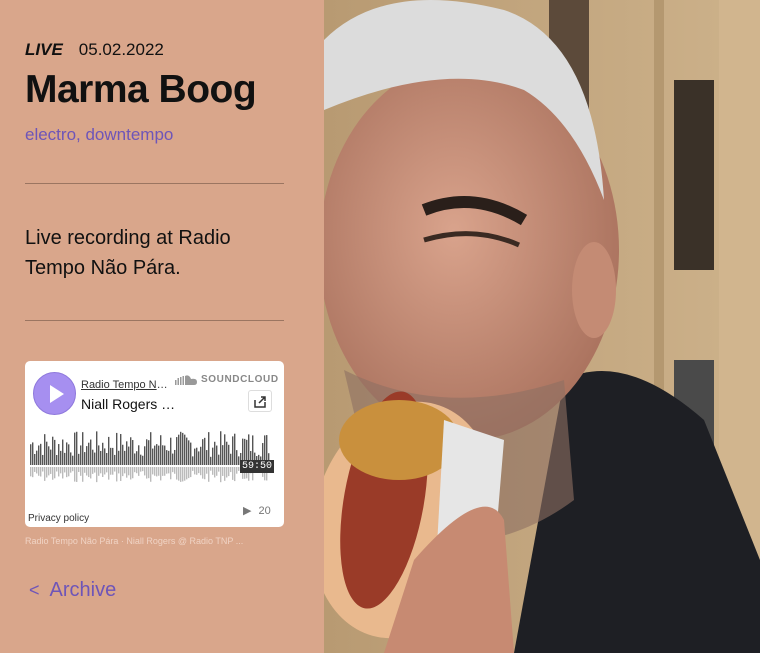 This screenshot has width=760, height=653. Describe the element at coordinates (94, 50) in the screenshot. I see `event-meta: LIVE 05.02.2022` at that location.